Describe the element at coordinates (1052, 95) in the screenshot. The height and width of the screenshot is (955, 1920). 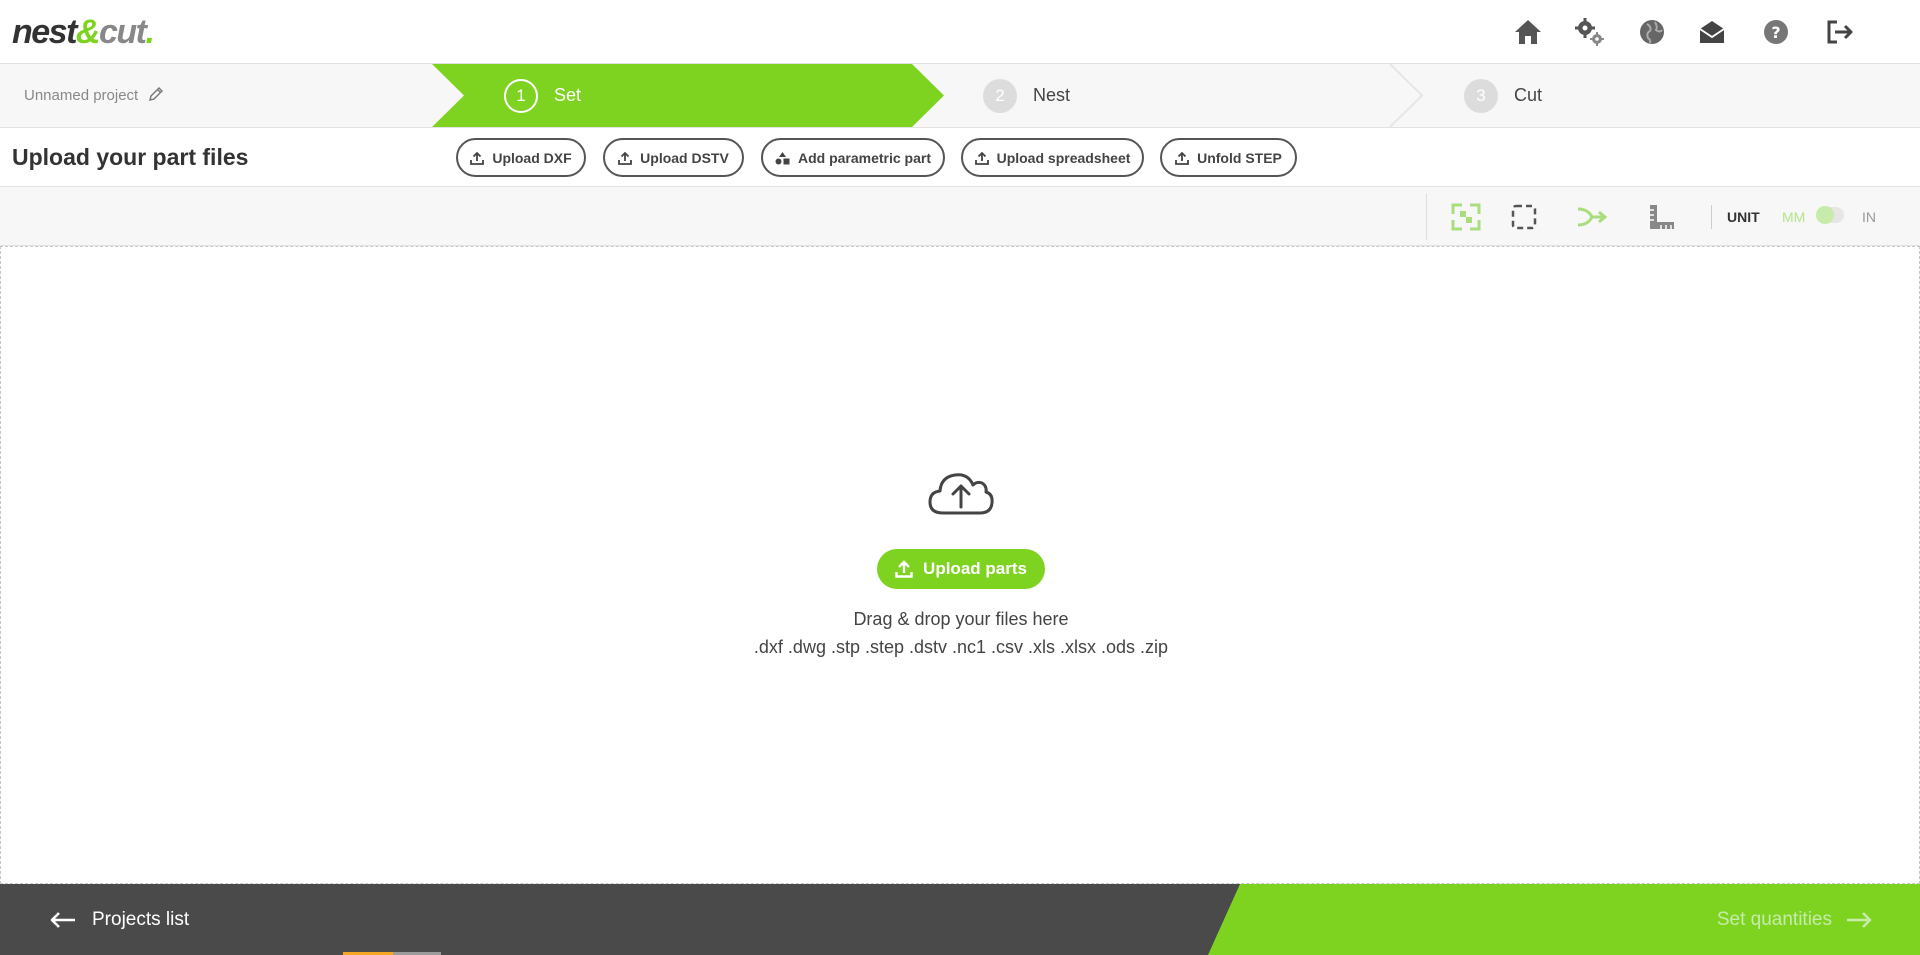
I see `step-nest-label: Nest` at that location.